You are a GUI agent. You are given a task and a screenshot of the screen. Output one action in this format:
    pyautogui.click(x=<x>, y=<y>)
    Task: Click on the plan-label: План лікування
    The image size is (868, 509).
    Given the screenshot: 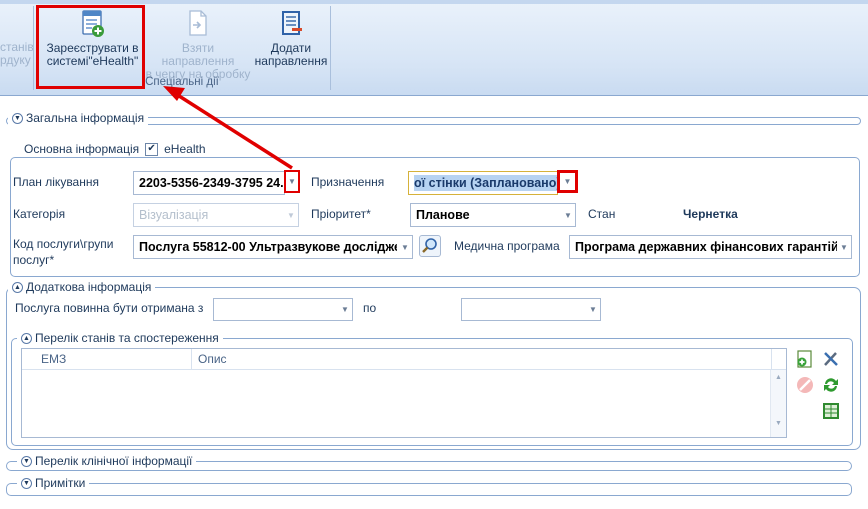 What is the action you would take?
    pyautogui.click(x=56, y=182)
    